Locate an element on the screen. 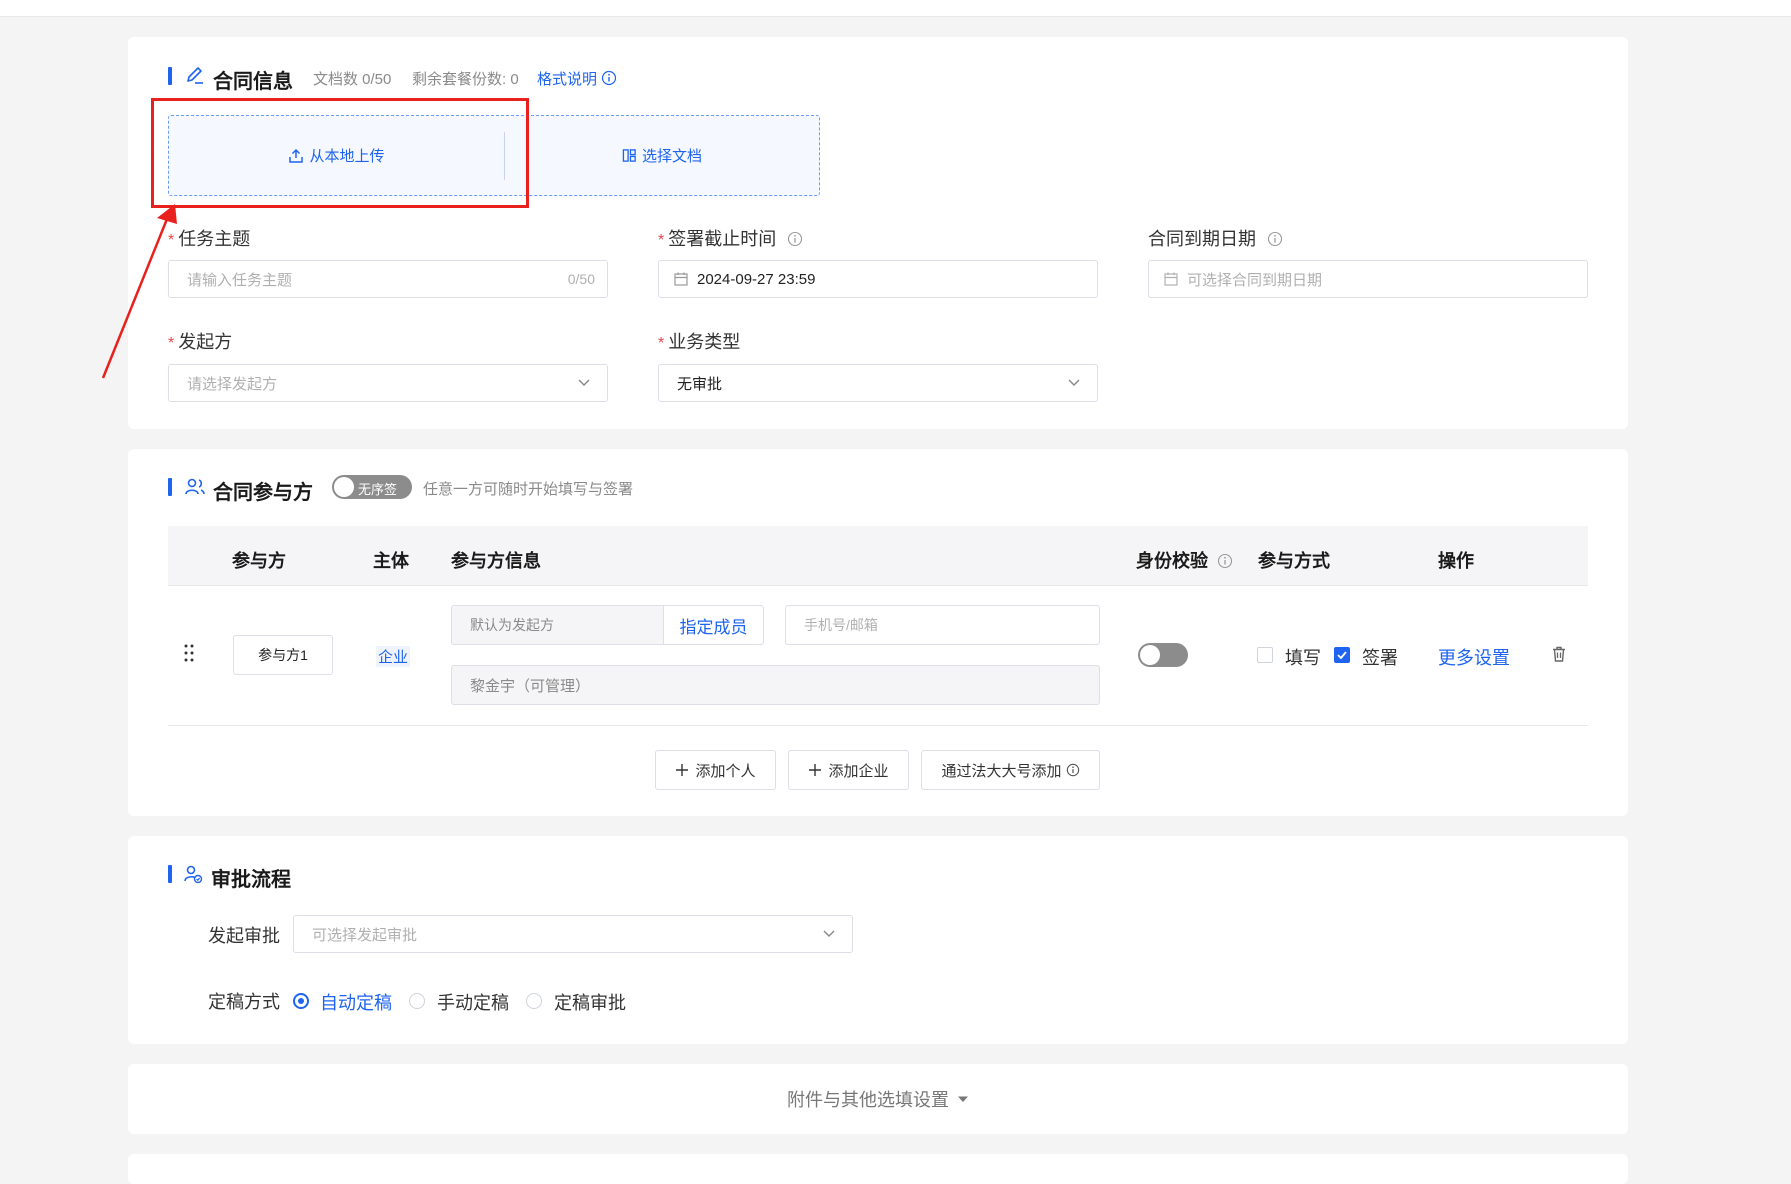 The image size is (1791, 1184). expiry-date-label: 合同到期日期 is located at coordinates (1215, 238).